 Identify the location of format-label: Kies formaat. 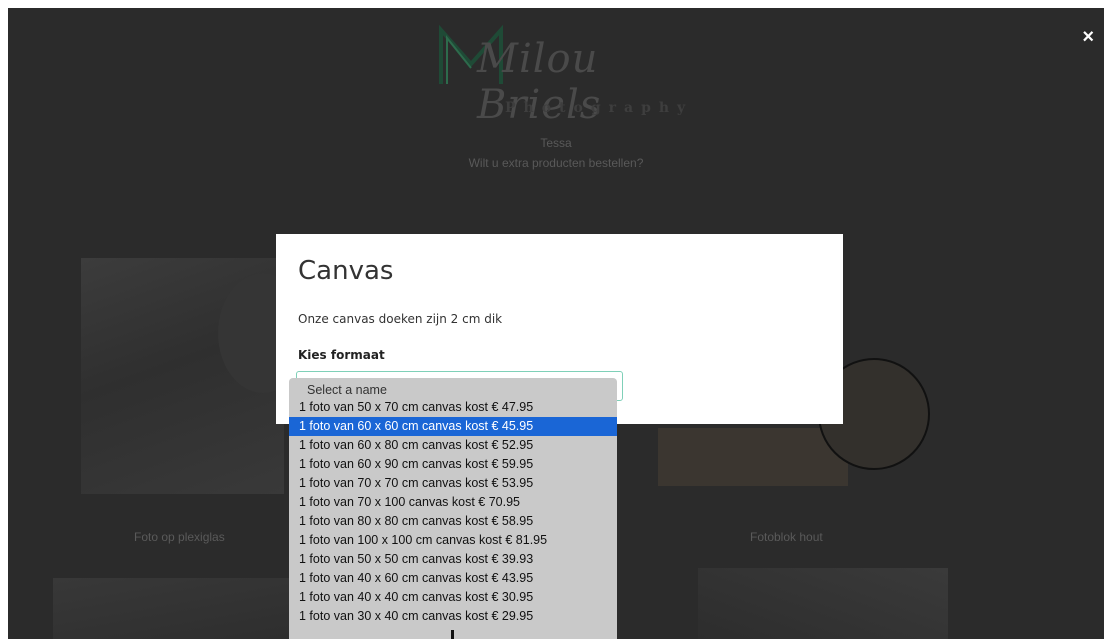
(341, 355).